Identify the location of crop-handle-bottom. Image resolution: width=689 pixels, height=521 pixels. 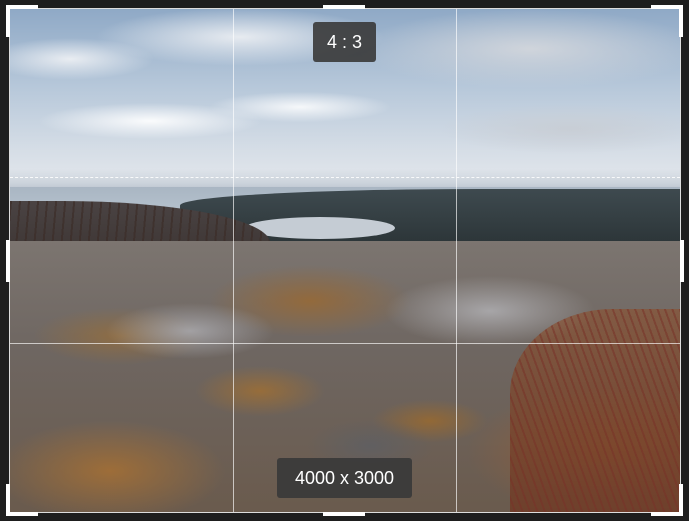
(344, 514).